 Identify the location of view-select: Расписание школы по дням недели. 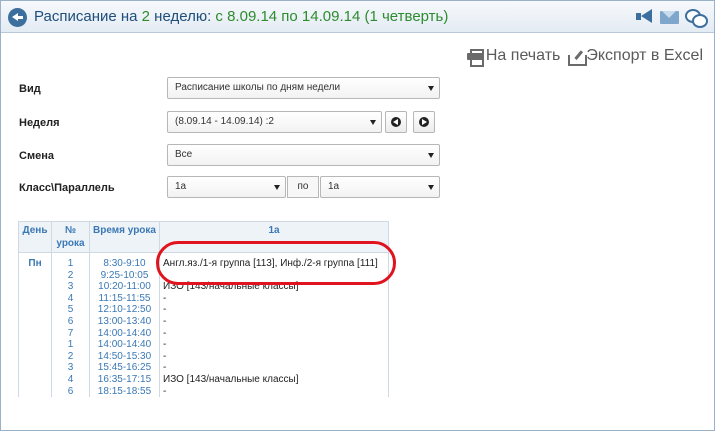
(303, 88).